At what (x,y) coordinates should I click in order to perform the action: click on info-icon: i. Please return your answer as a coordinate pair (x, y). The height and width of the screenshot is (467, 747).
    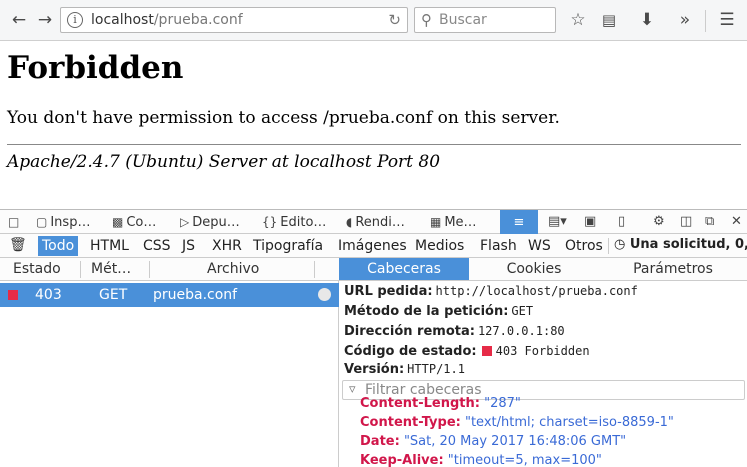
    Looking at the image, I should click on (75, 20).